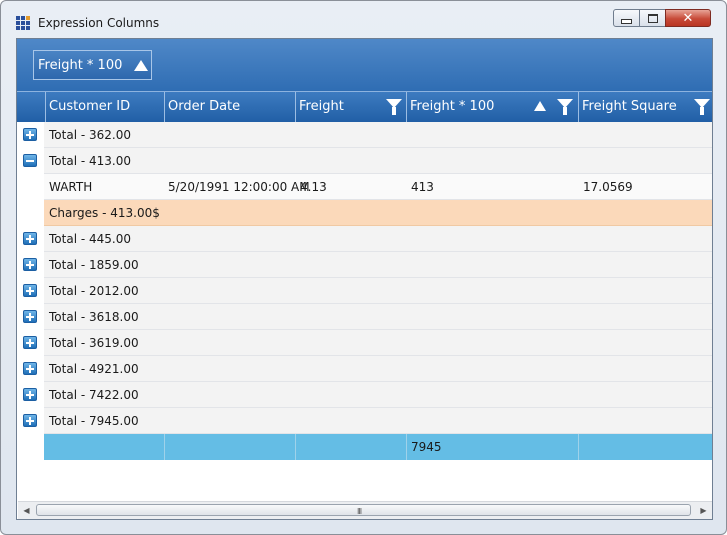 The width and height of the screenshot is (727, 535). Describe the element at coordinates (364, 369) in the screenshot. I see `group-row: Total - 4921.00` at that location.